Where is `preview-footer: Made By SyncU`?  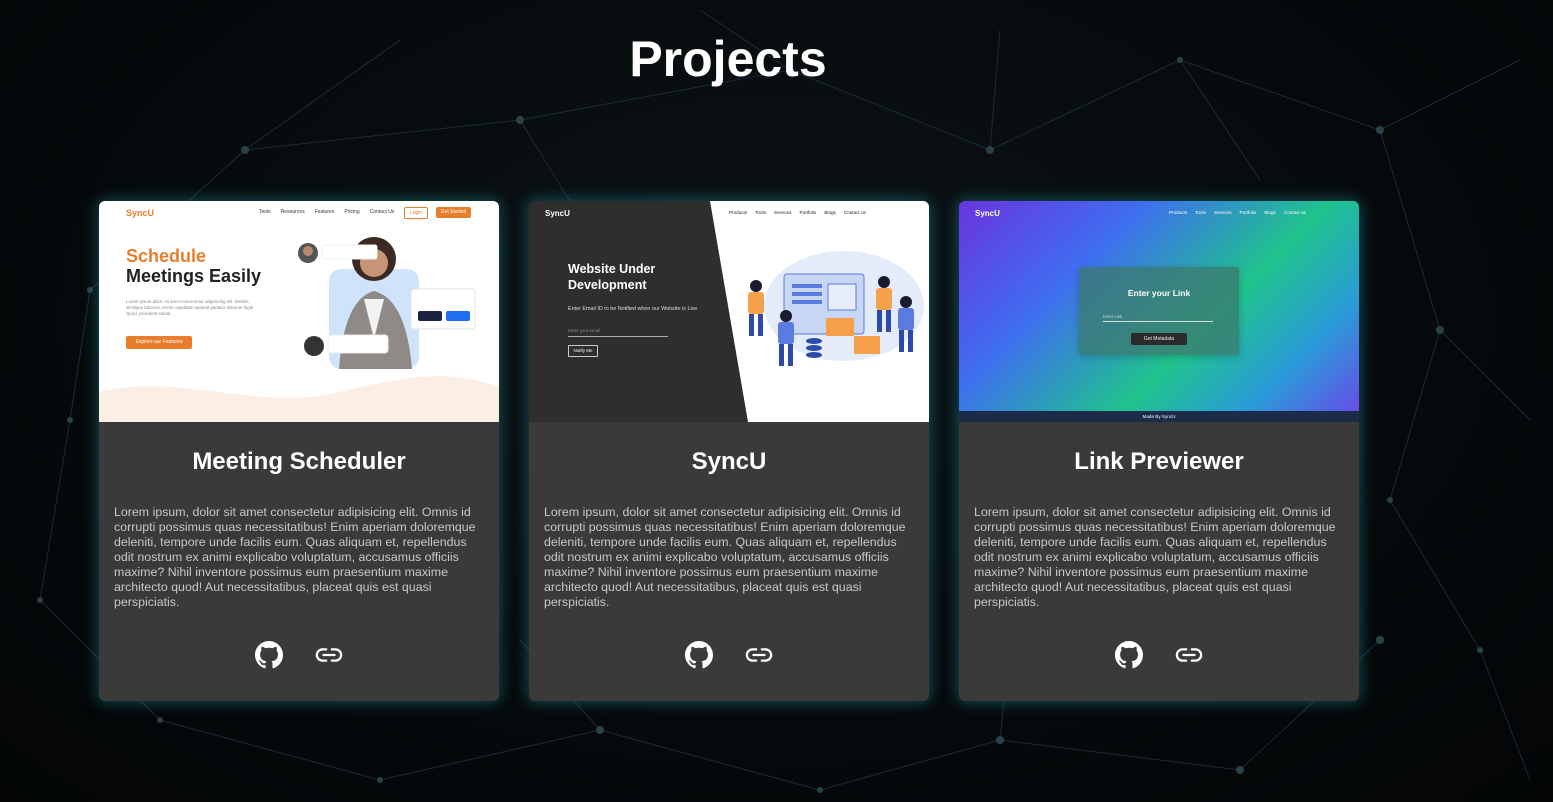 preview-footer: Made By SyncU is located at coordinates (1159, 416).